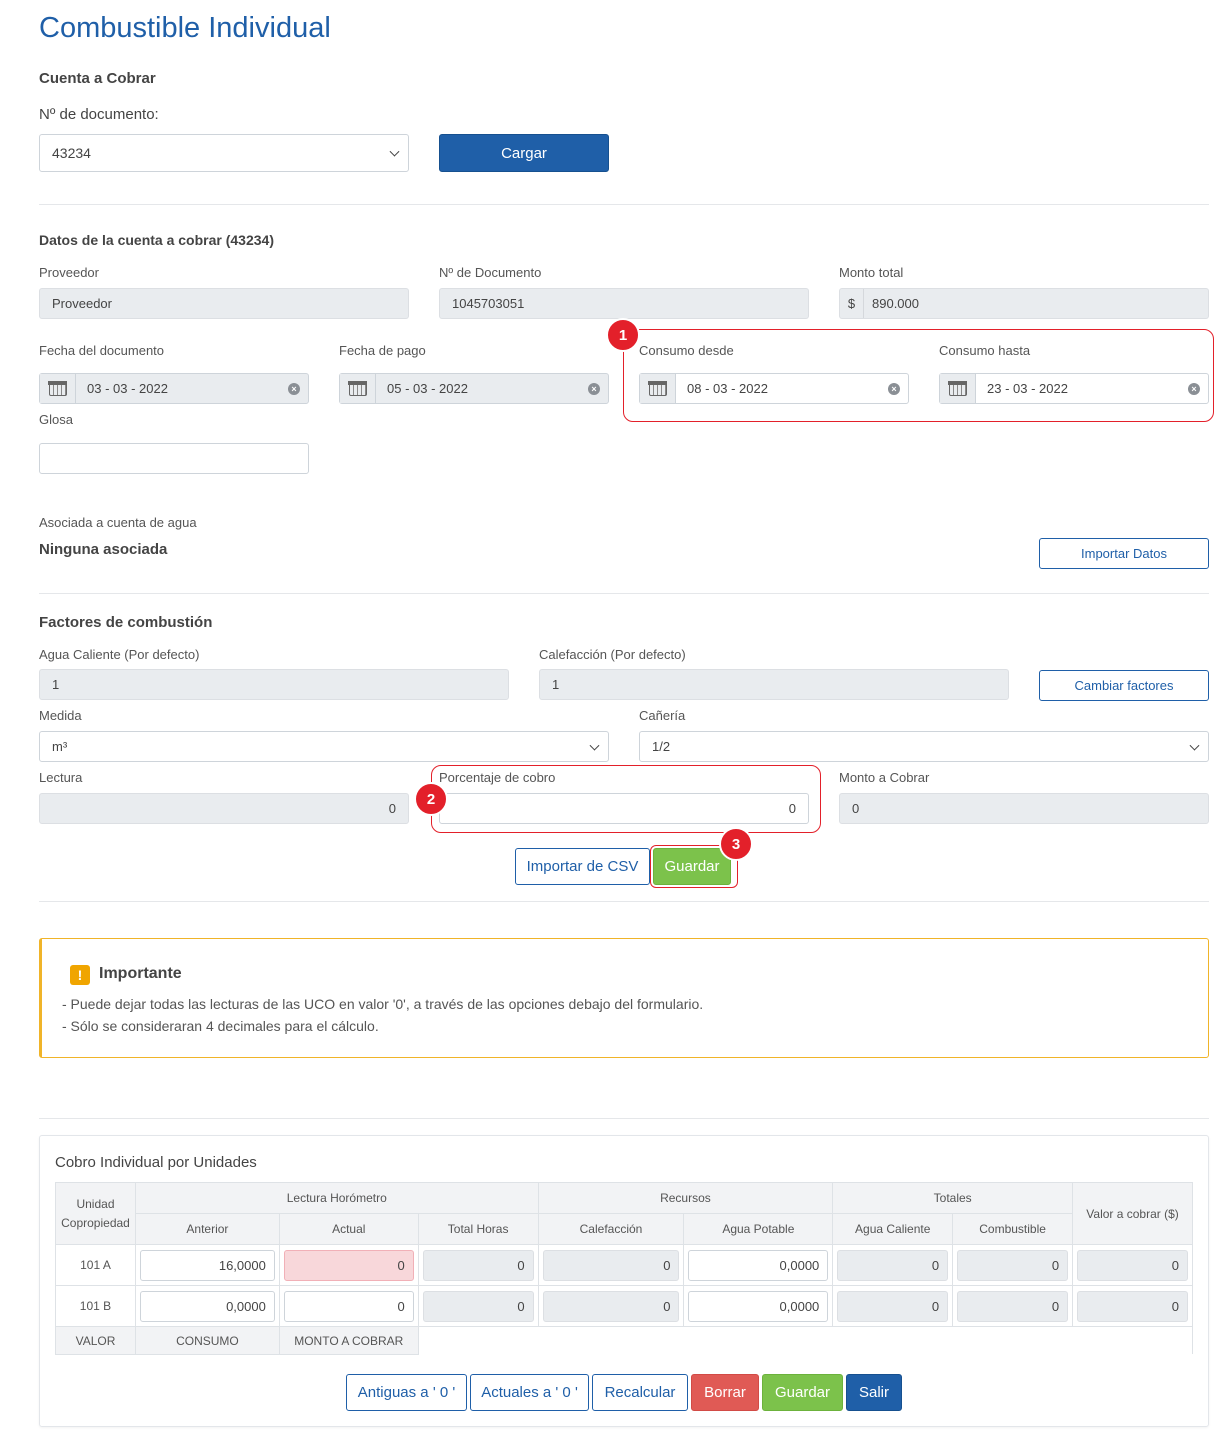 This screenshot has width=1223, height=1450. What do you see at coordinates (95, 1203) in the screenshot?
I see `col-unidad-line1: Unidad` at bounding box center [95, 1203].